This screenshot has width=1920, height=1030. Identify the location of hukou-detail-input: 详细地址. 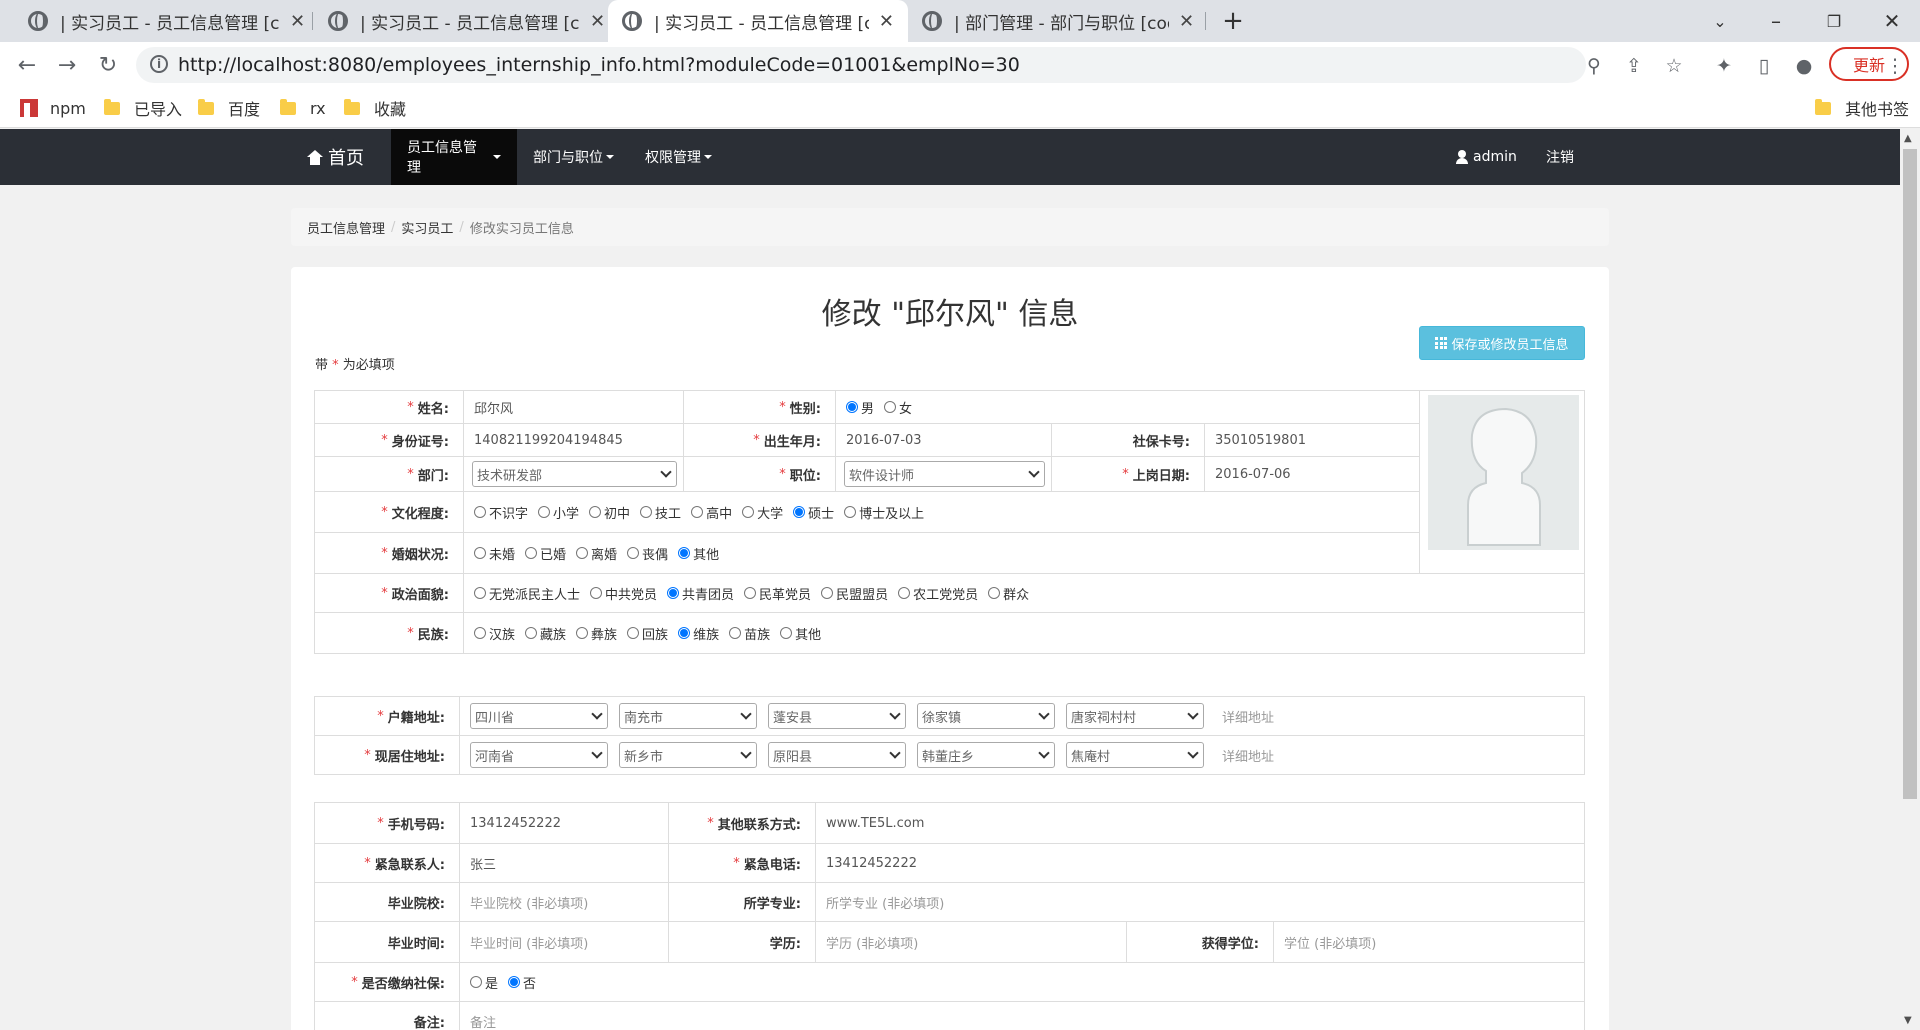
(1248, 716).